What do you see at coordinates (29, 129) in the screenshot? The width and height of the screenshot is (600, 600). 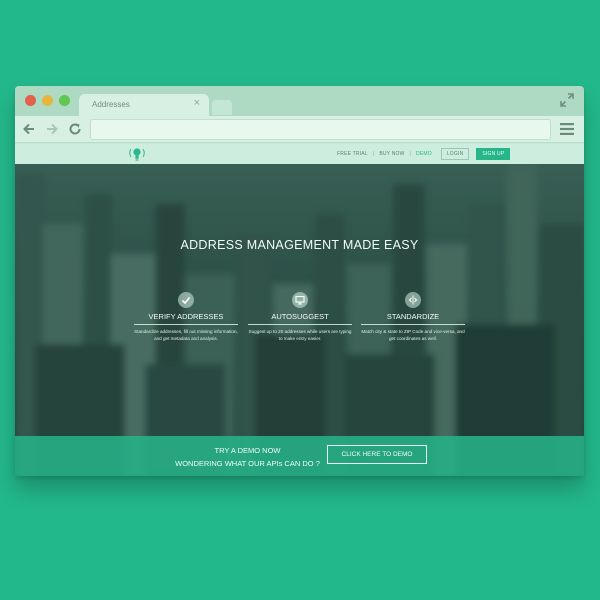 I see `back-arrow-icon` at bounding box center [29, 129].